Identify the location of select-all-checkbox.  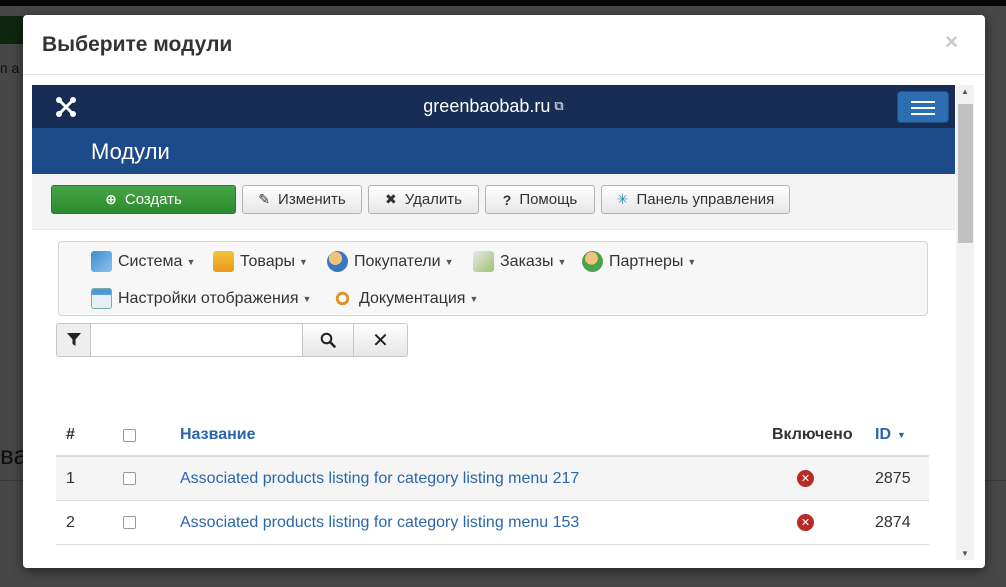
(129, 435).